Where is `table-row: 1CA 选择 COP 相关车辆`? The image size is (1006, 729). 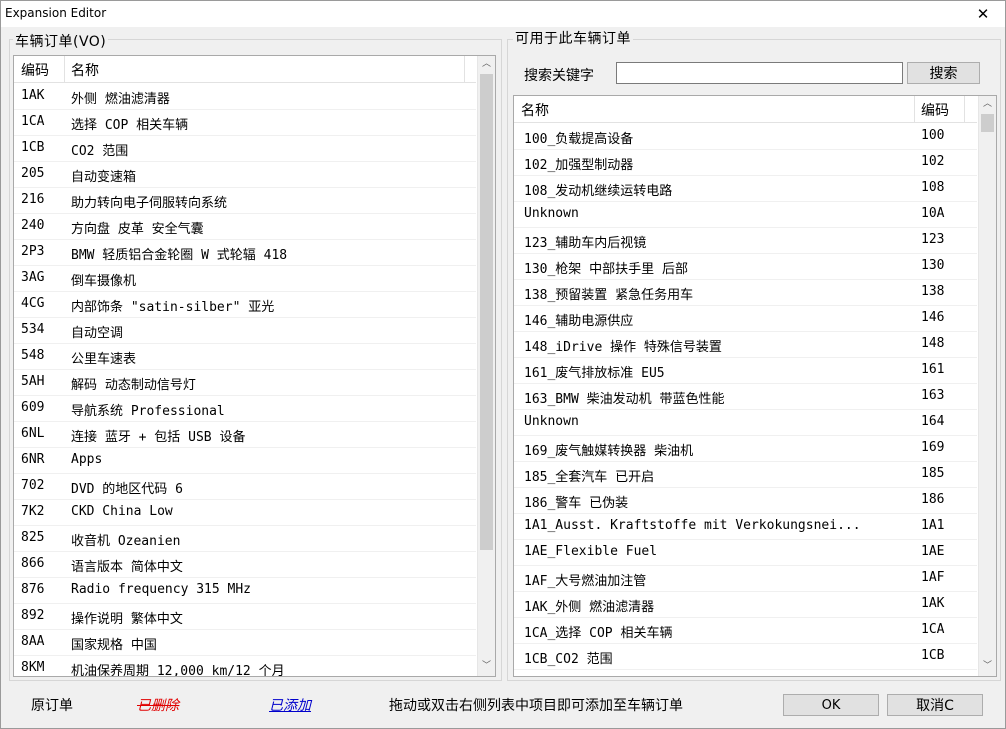 table-row: 1CA 选择 COP 相关车辆 is located at coordinates (245, 122).